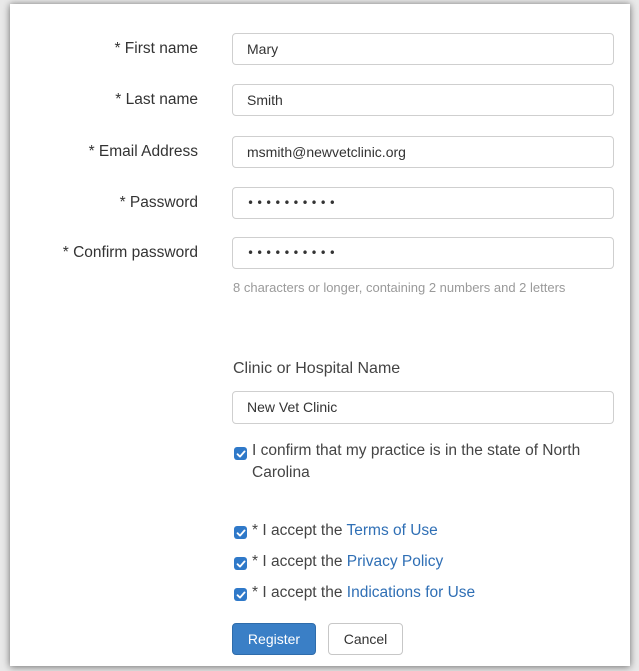 The image size is (639, 671). I want to click on last-name-label: * Last name, so click(156, 99).